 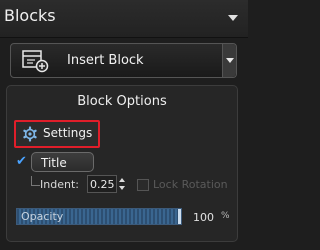 I want to click on insert-block-button: Insert Block, so click(x=123, y=60).